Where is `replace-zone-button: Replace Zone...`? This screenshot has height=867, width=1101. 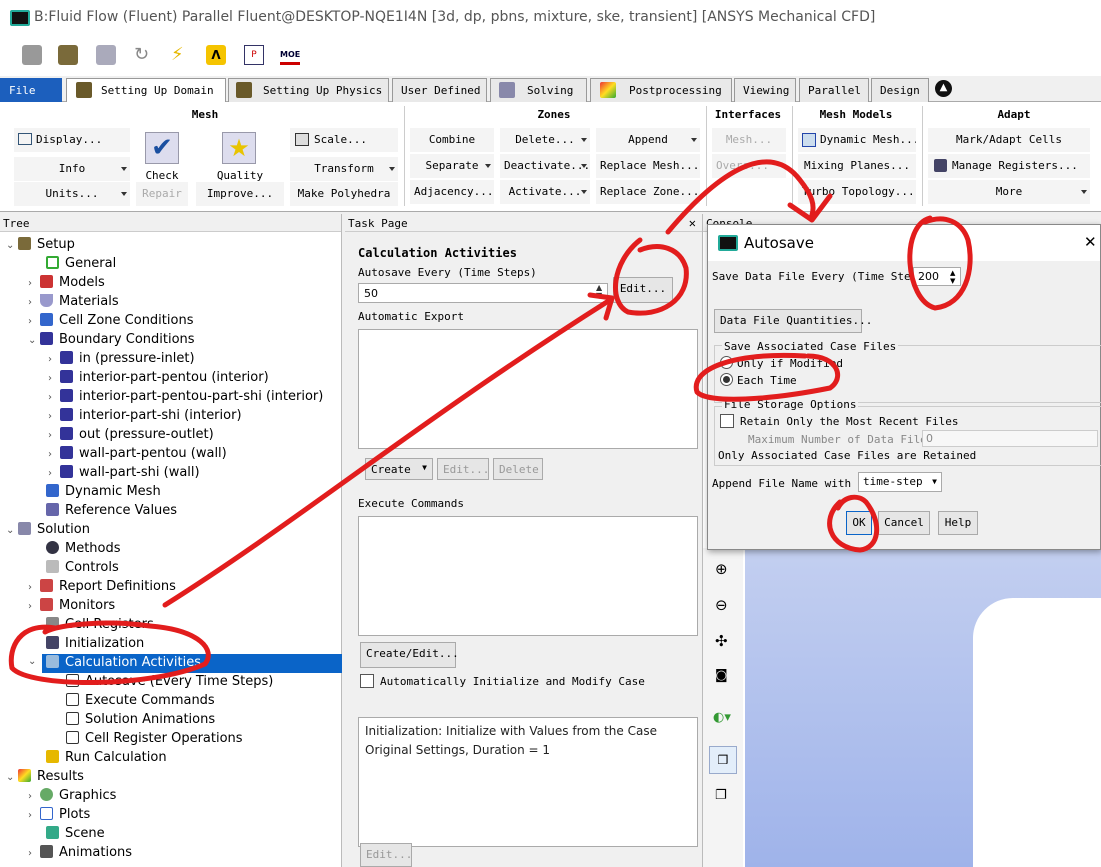 replace-zone-button: Replace Zone... is located at coordinates (648, 192).